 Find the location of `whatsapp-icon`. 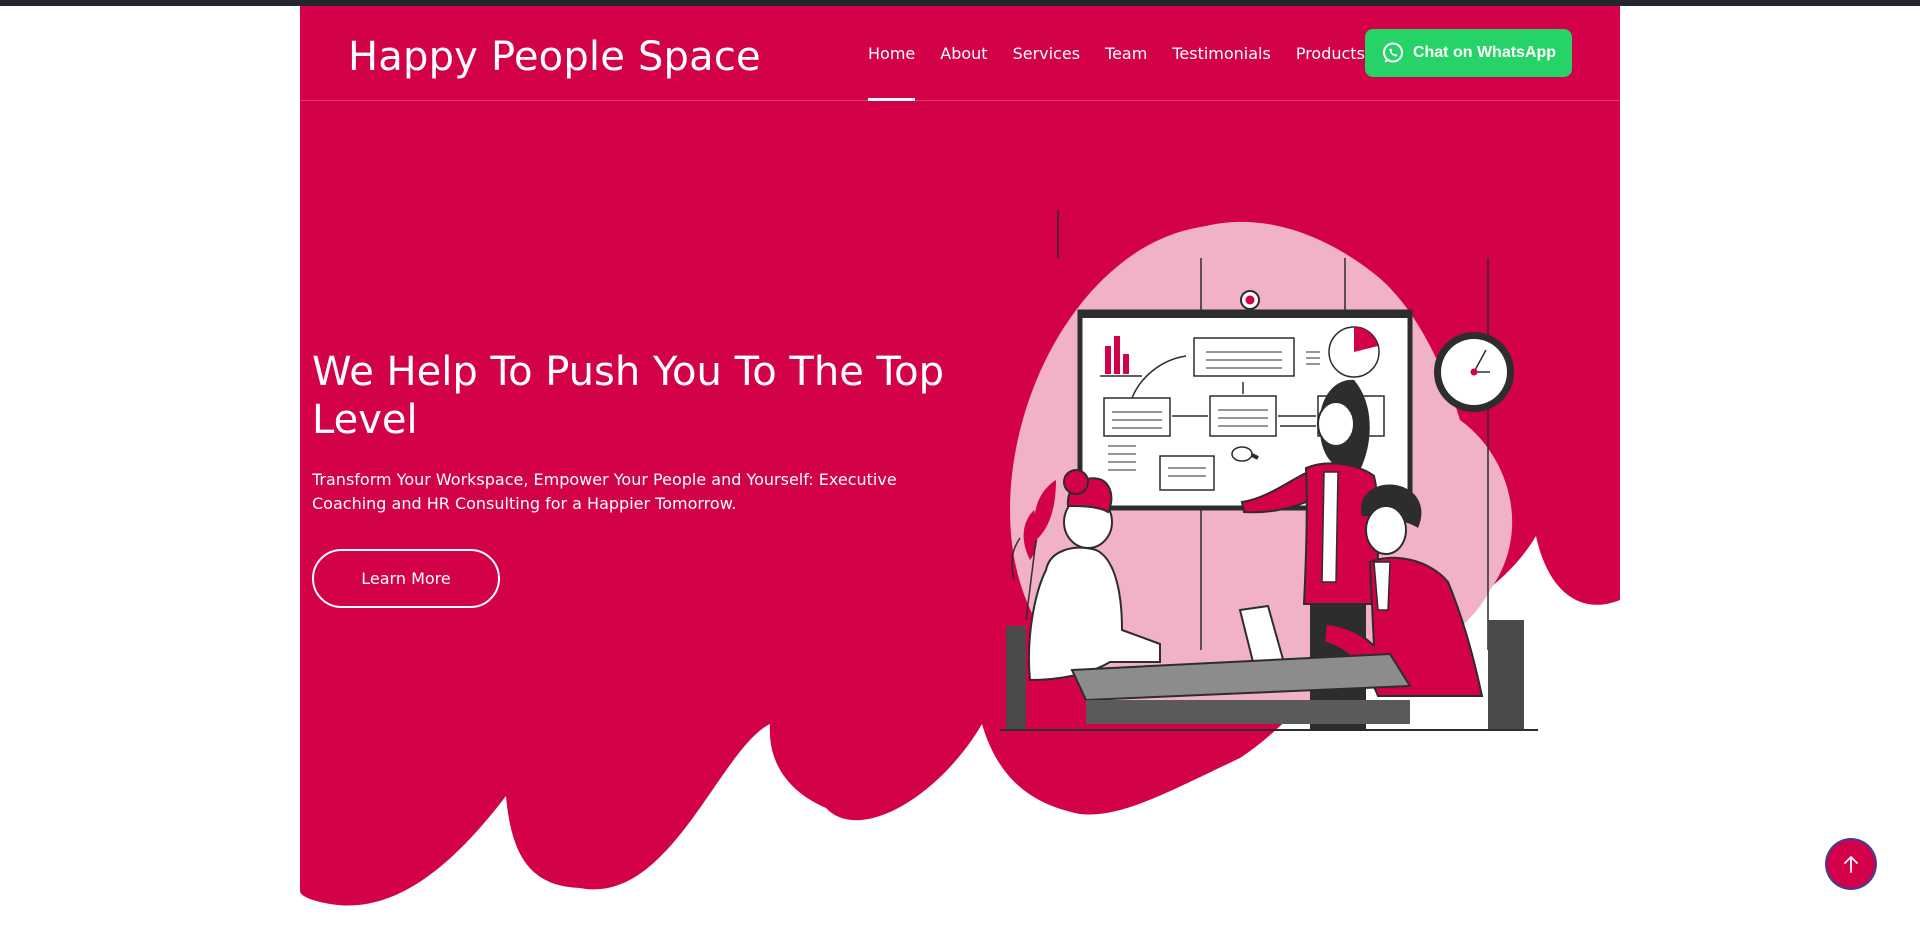

whatsapp-icon is located at coordinates (1392, 52).